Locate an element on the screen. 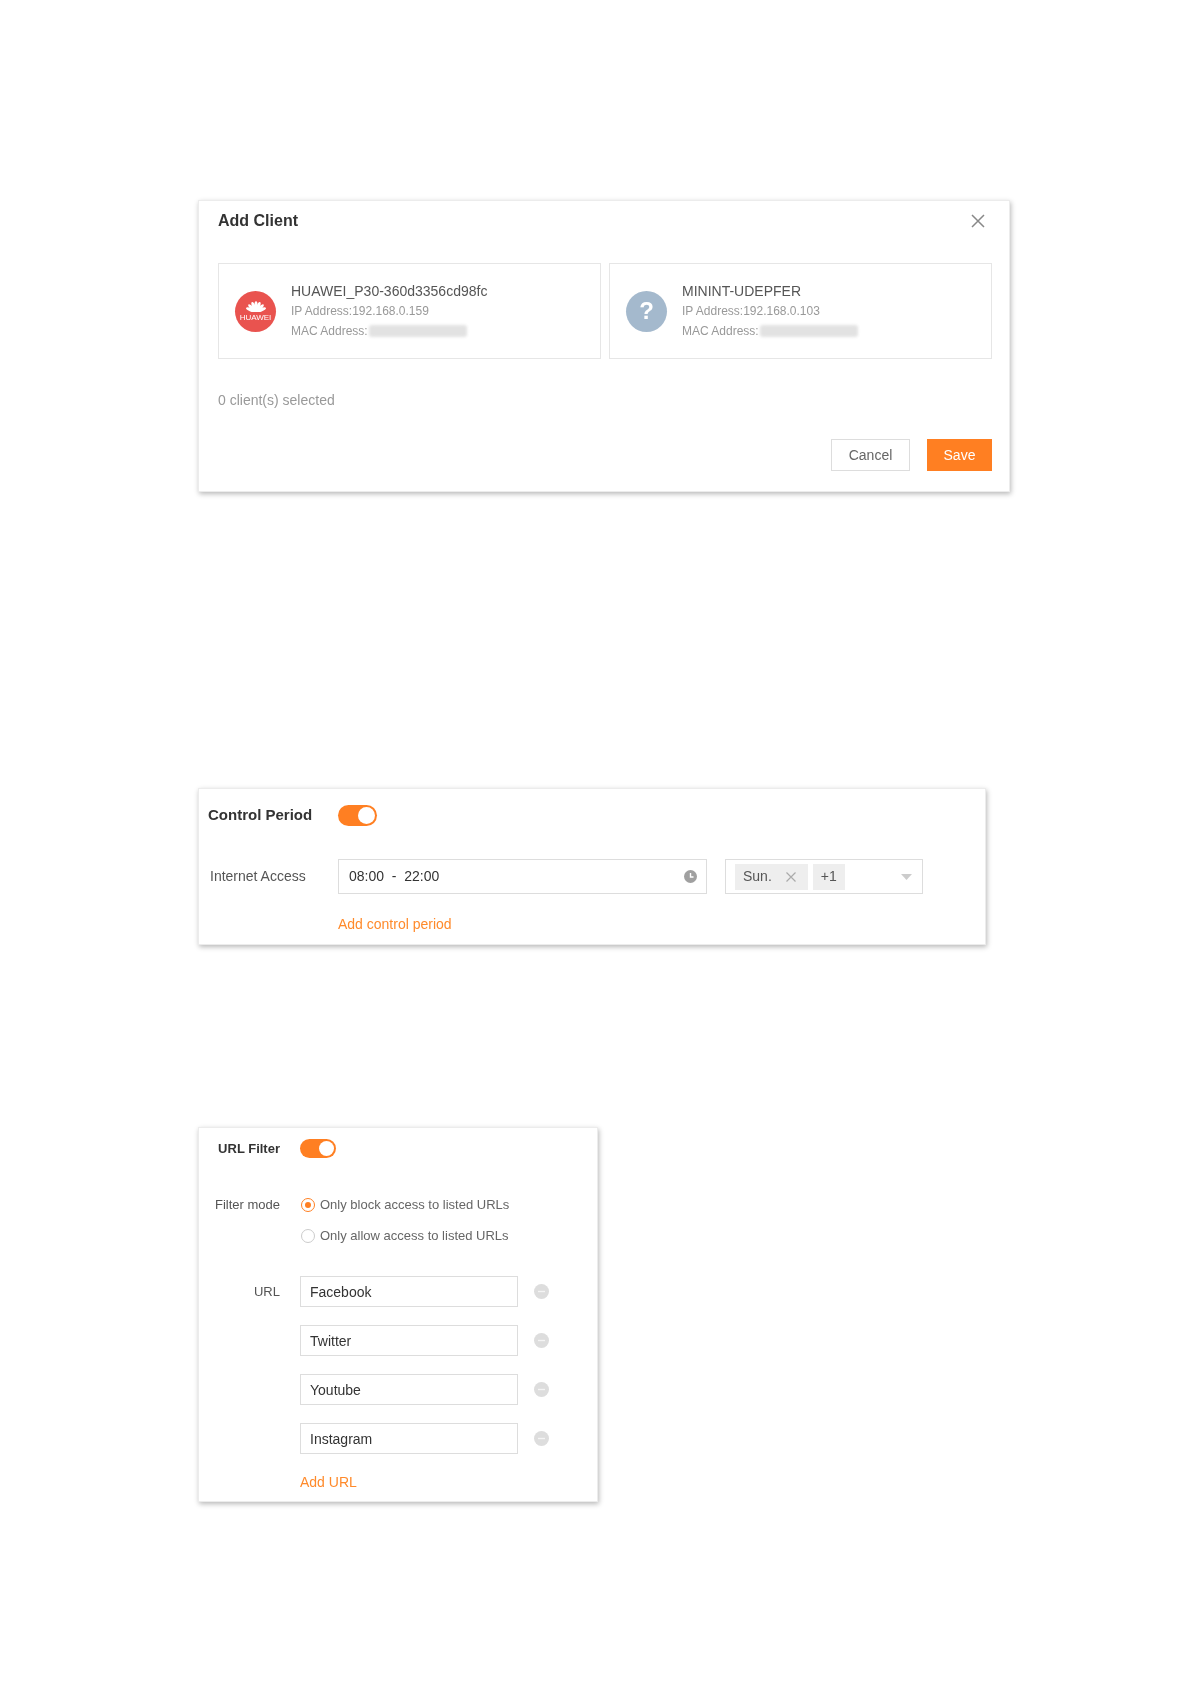  field-label: URL is located at coordinates (266, 1292).